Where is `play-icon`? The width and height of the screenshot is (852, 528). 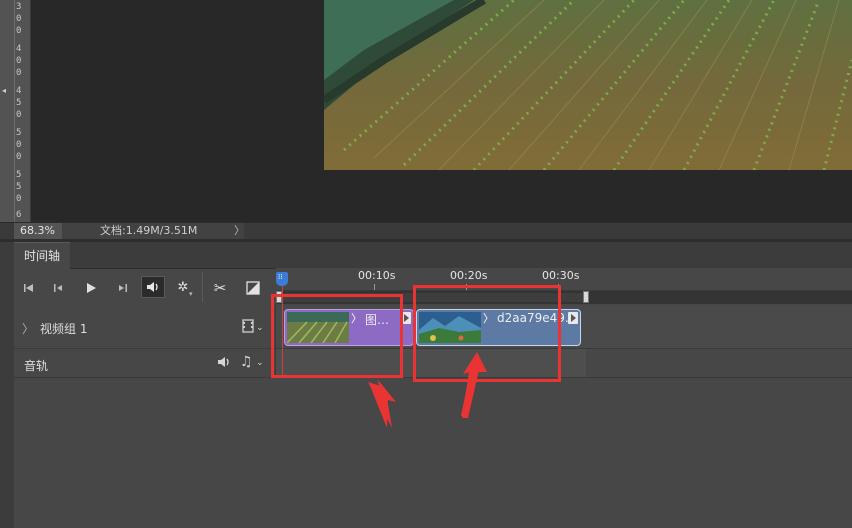 play-icon is located at coordinates (91, 287).